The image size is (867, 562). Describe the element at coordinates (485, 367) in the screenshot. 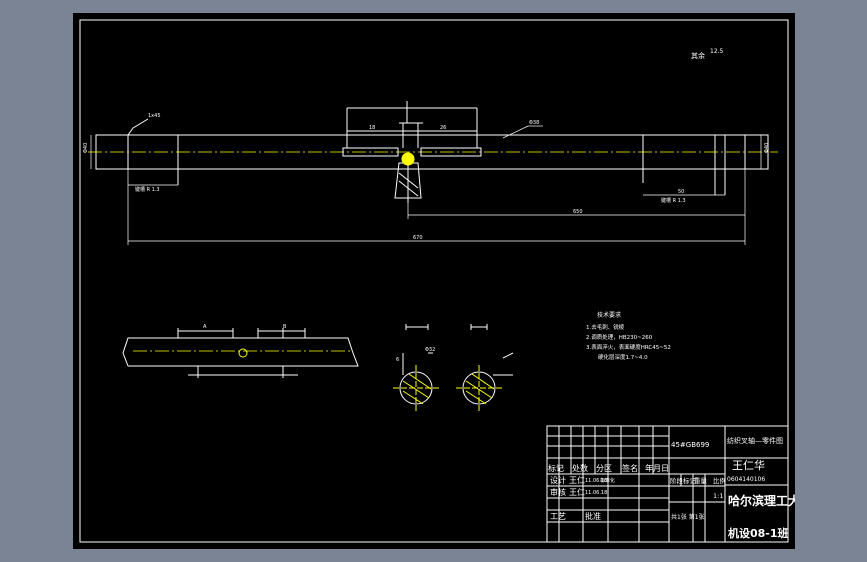

I see `section-b` at that location.